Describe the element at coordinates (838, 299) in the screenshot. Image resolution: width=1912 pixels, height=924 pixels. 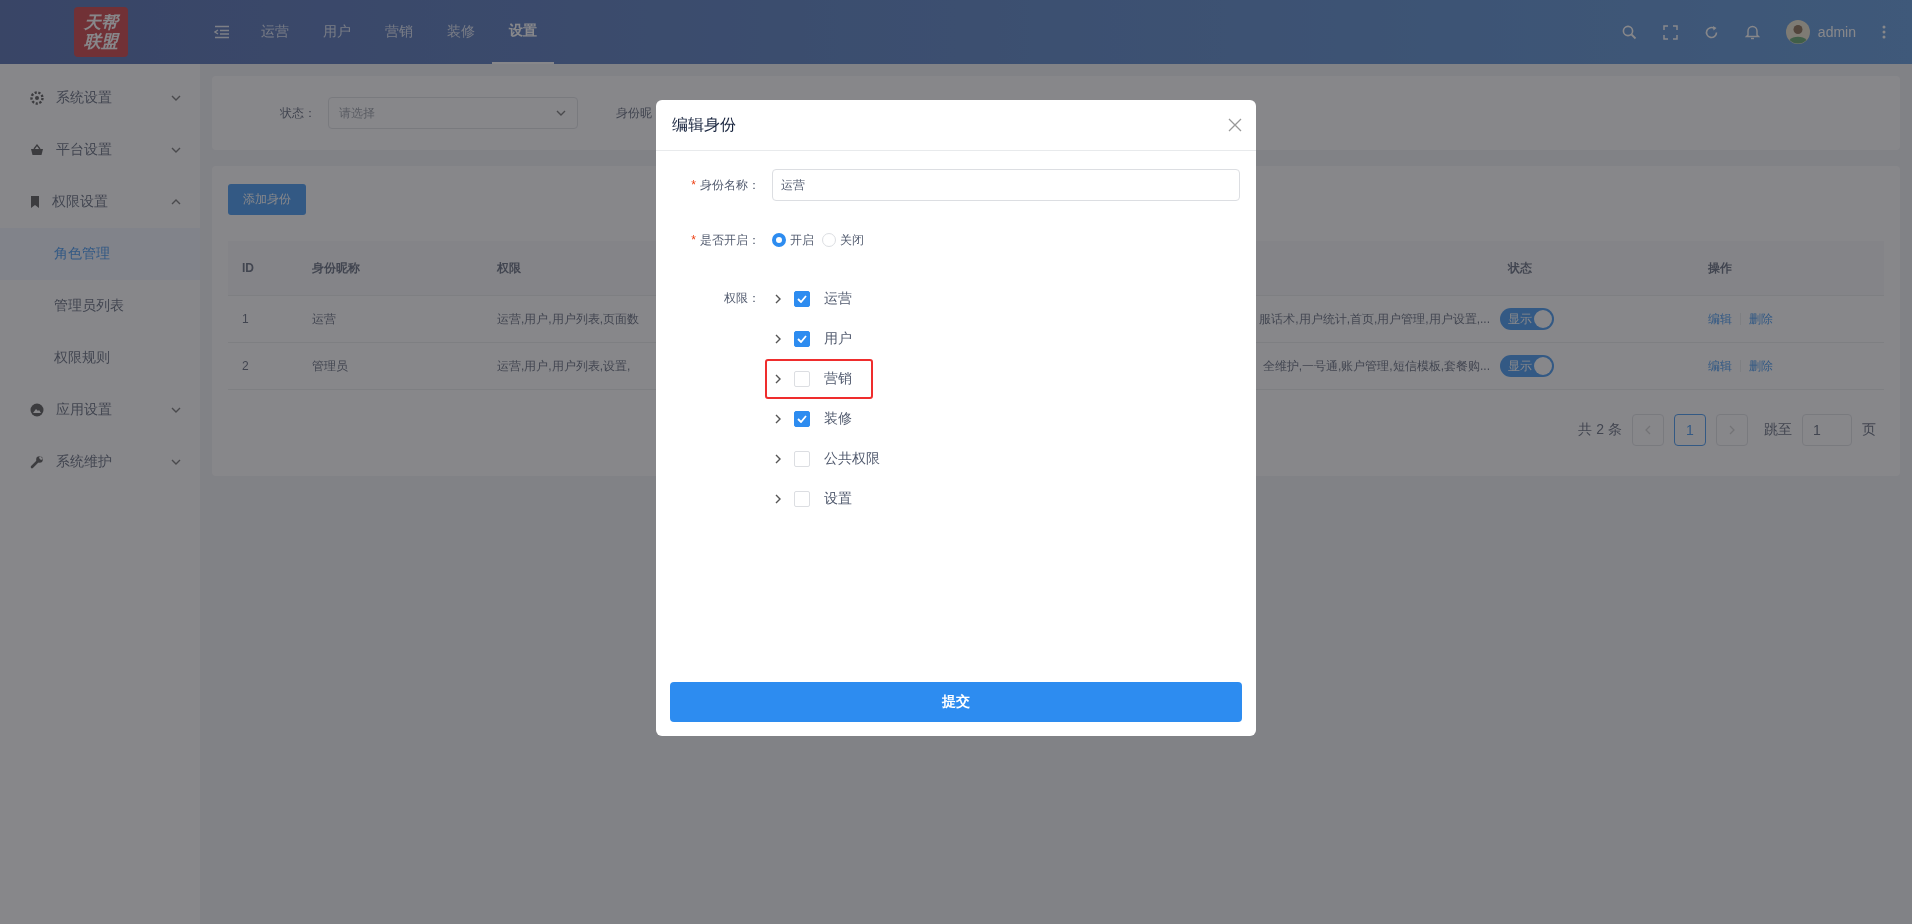
I see `tree-label: 运营` at that location.